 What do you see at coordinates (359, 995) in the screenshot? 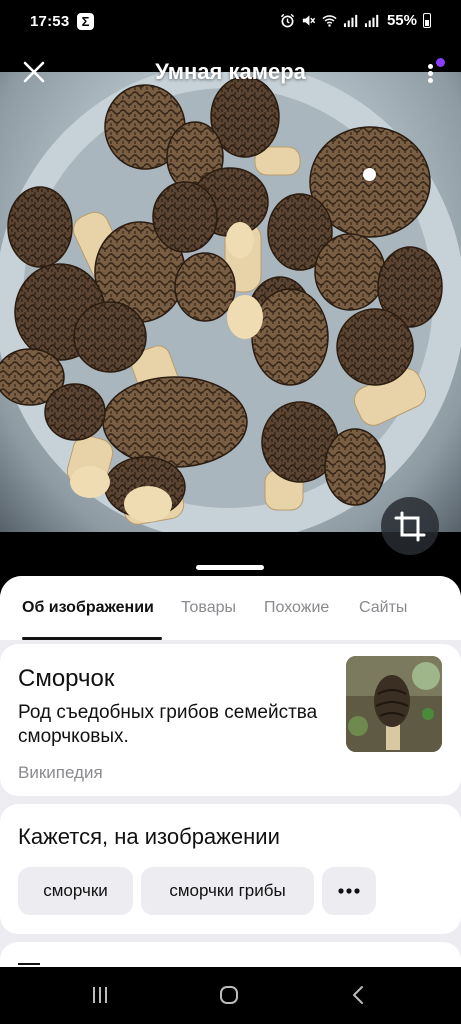
I see `back-icon` at bounding box center [359, 995].